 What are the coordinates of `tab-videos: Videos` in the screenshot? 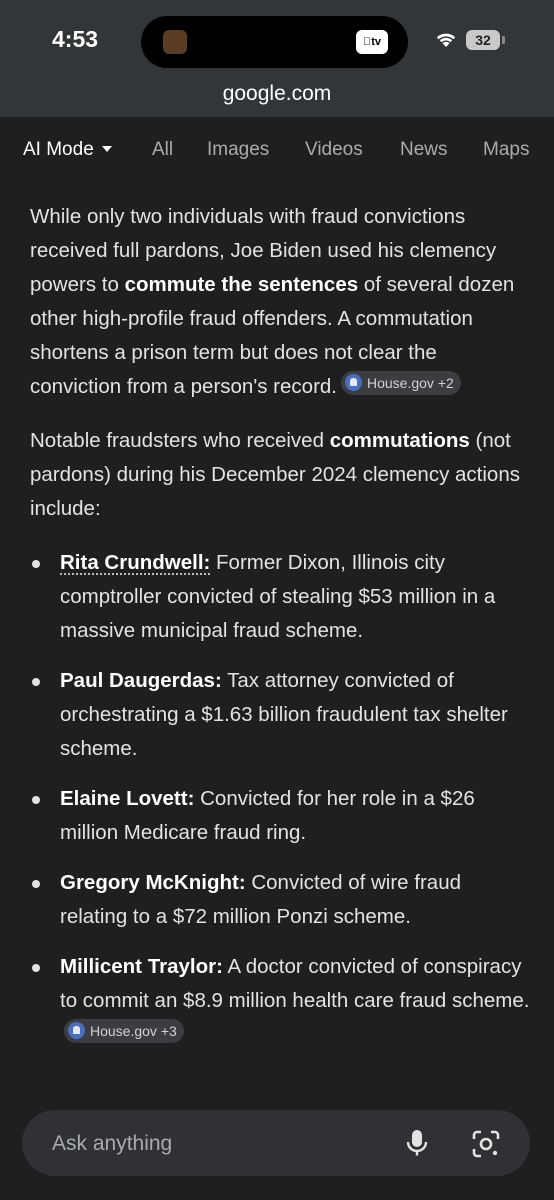 It's located at (334, 150).